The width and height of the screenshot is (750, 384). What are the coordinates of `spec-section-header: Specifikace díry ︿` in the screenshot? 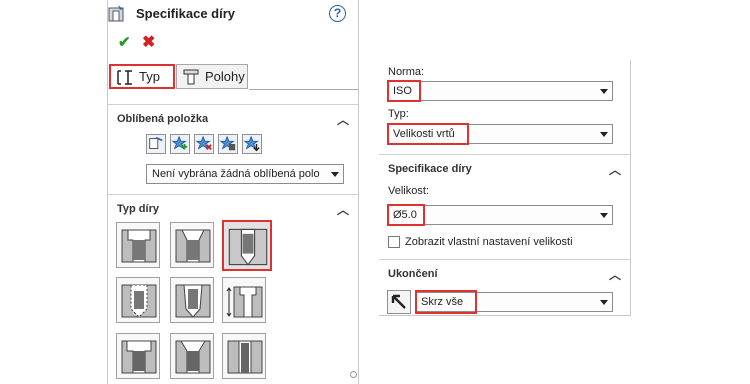 It's located at (504, 169).